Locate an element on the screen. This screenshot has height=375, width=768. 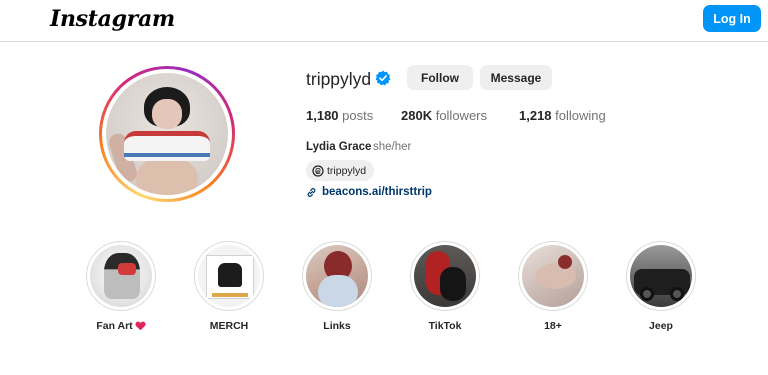
top-navigation-bar: Instagram Log In is located at coordinates (384, 21).